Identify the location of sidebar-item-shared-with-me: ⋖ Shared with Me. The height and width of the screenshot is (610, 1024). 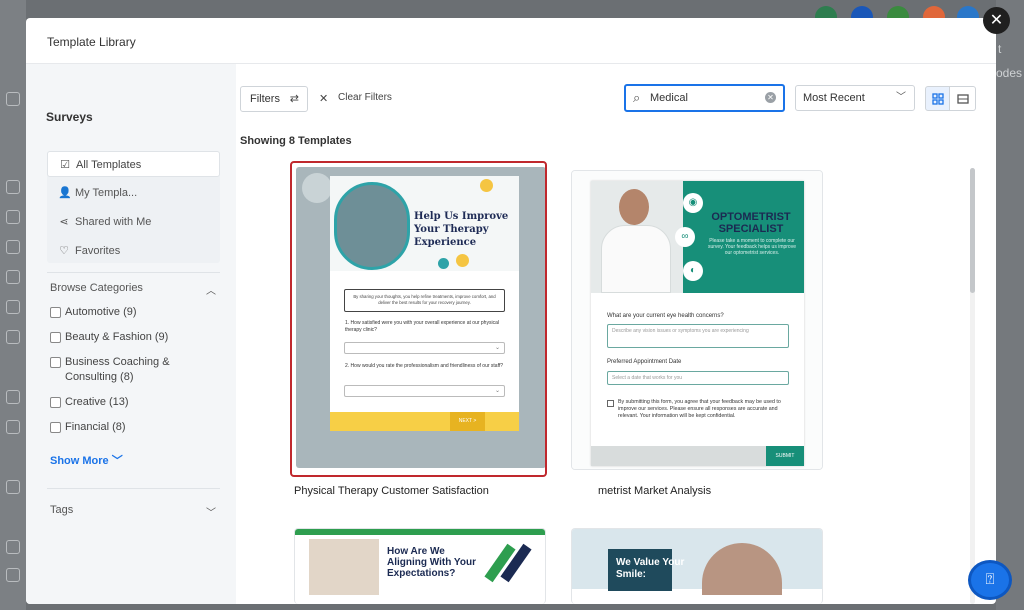
(133, 222).